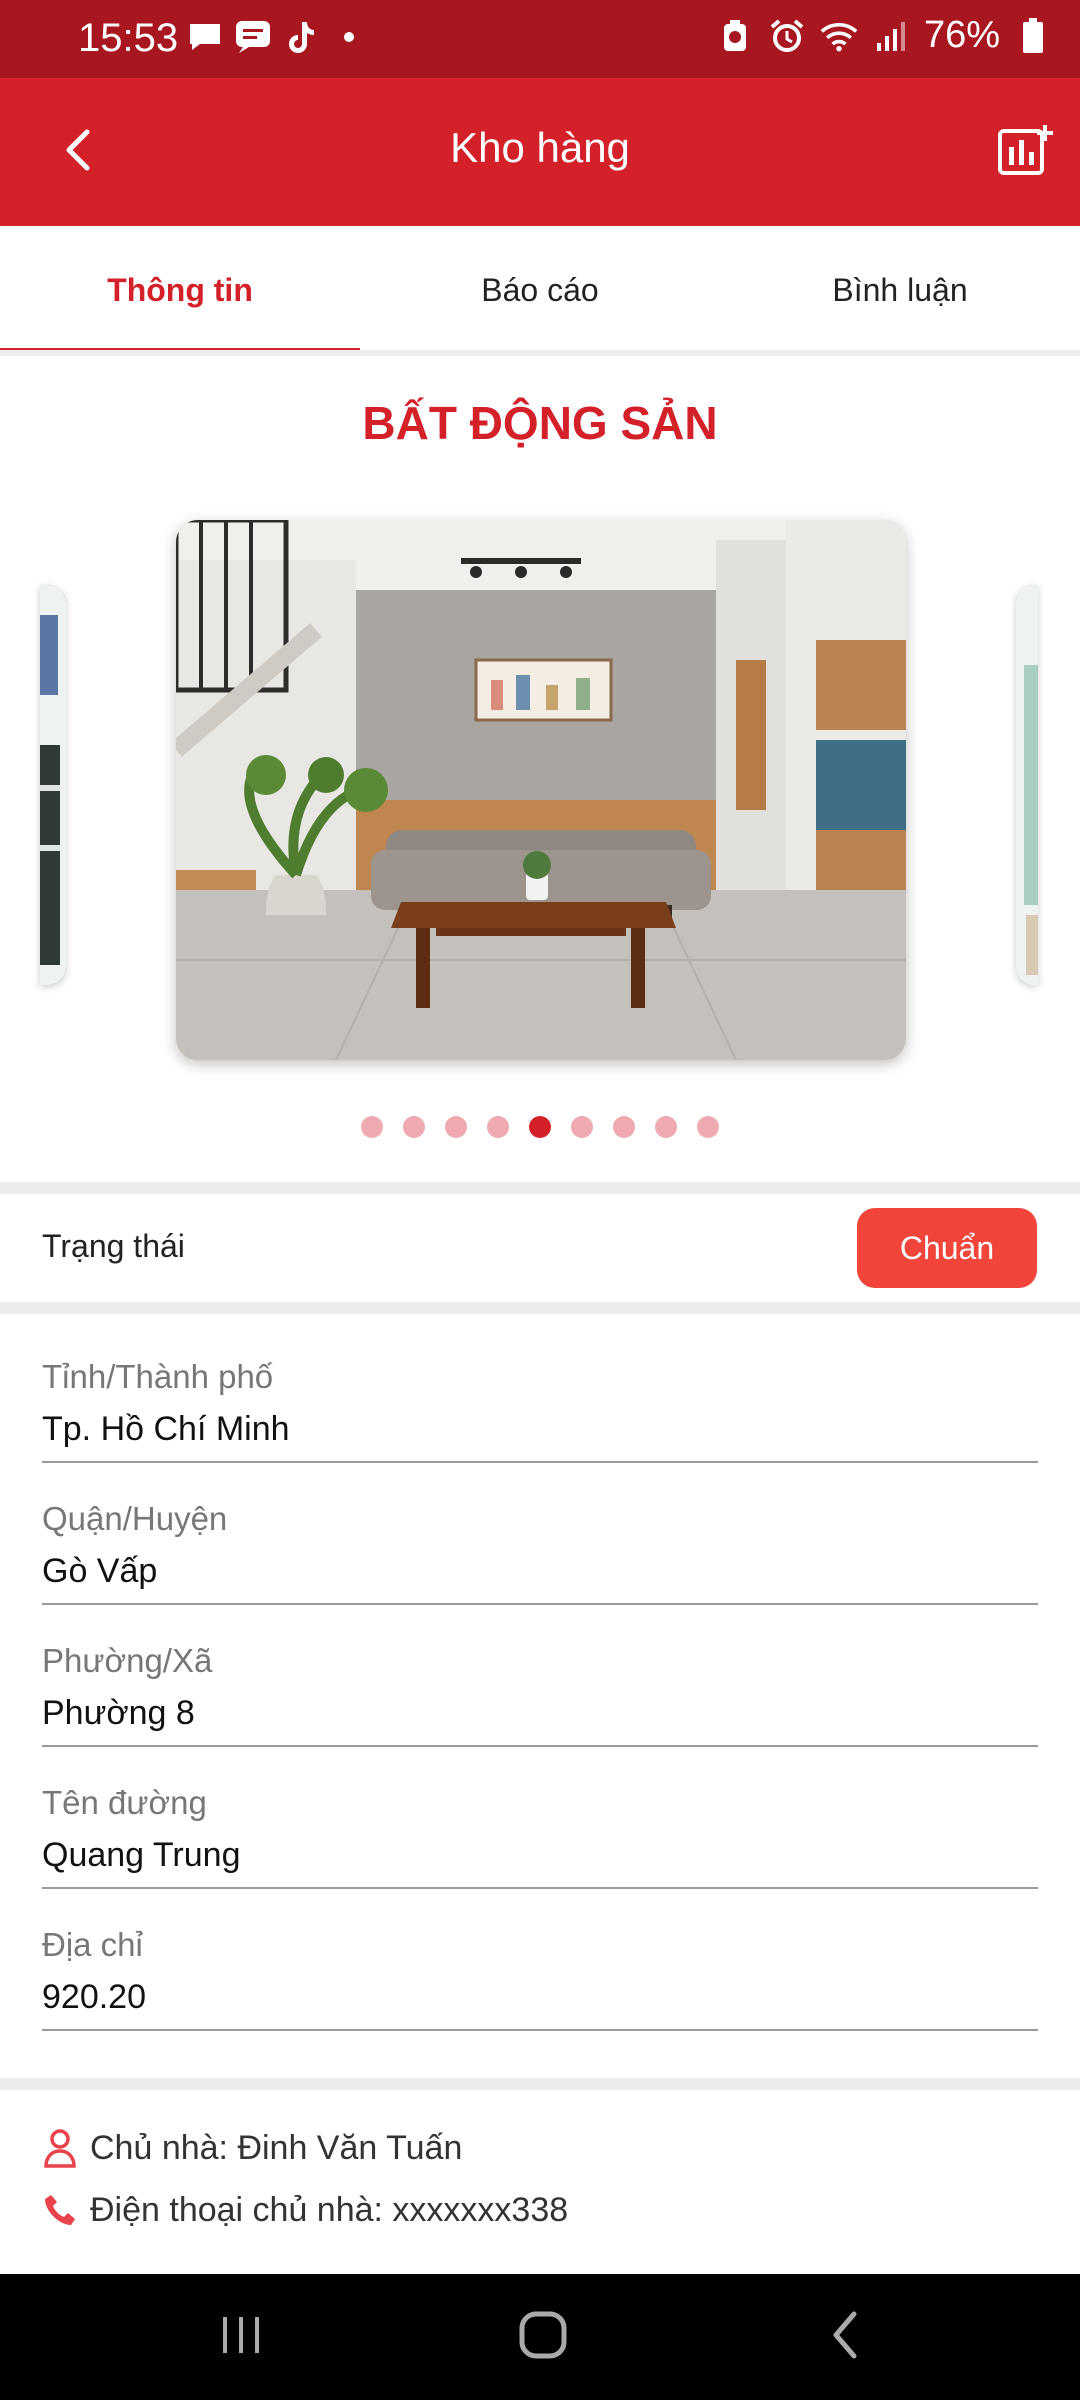 The width and height of the screenshot is (1080, 2400). What do you see at coordinates (540, 1436) in the screenshot?
I see `province-value: Tp. Hồ Chí Minh` at bounding box center [540, 1436].